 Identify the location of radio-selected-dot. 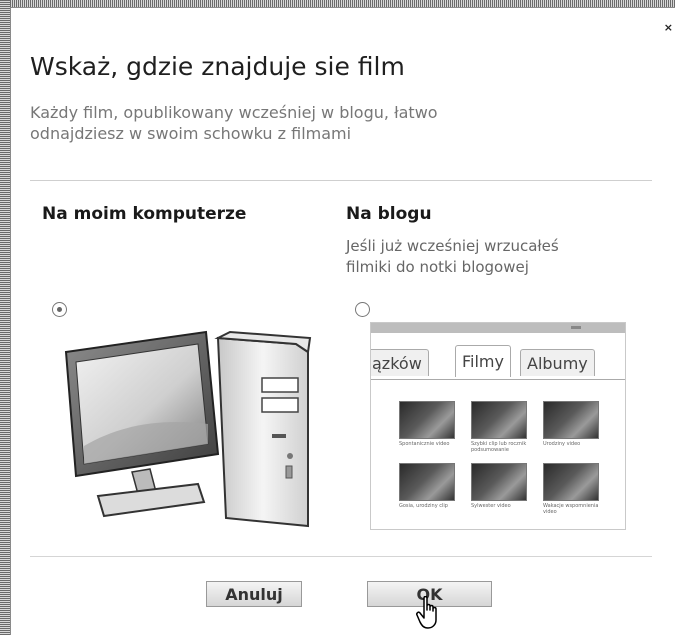
(59, 309).